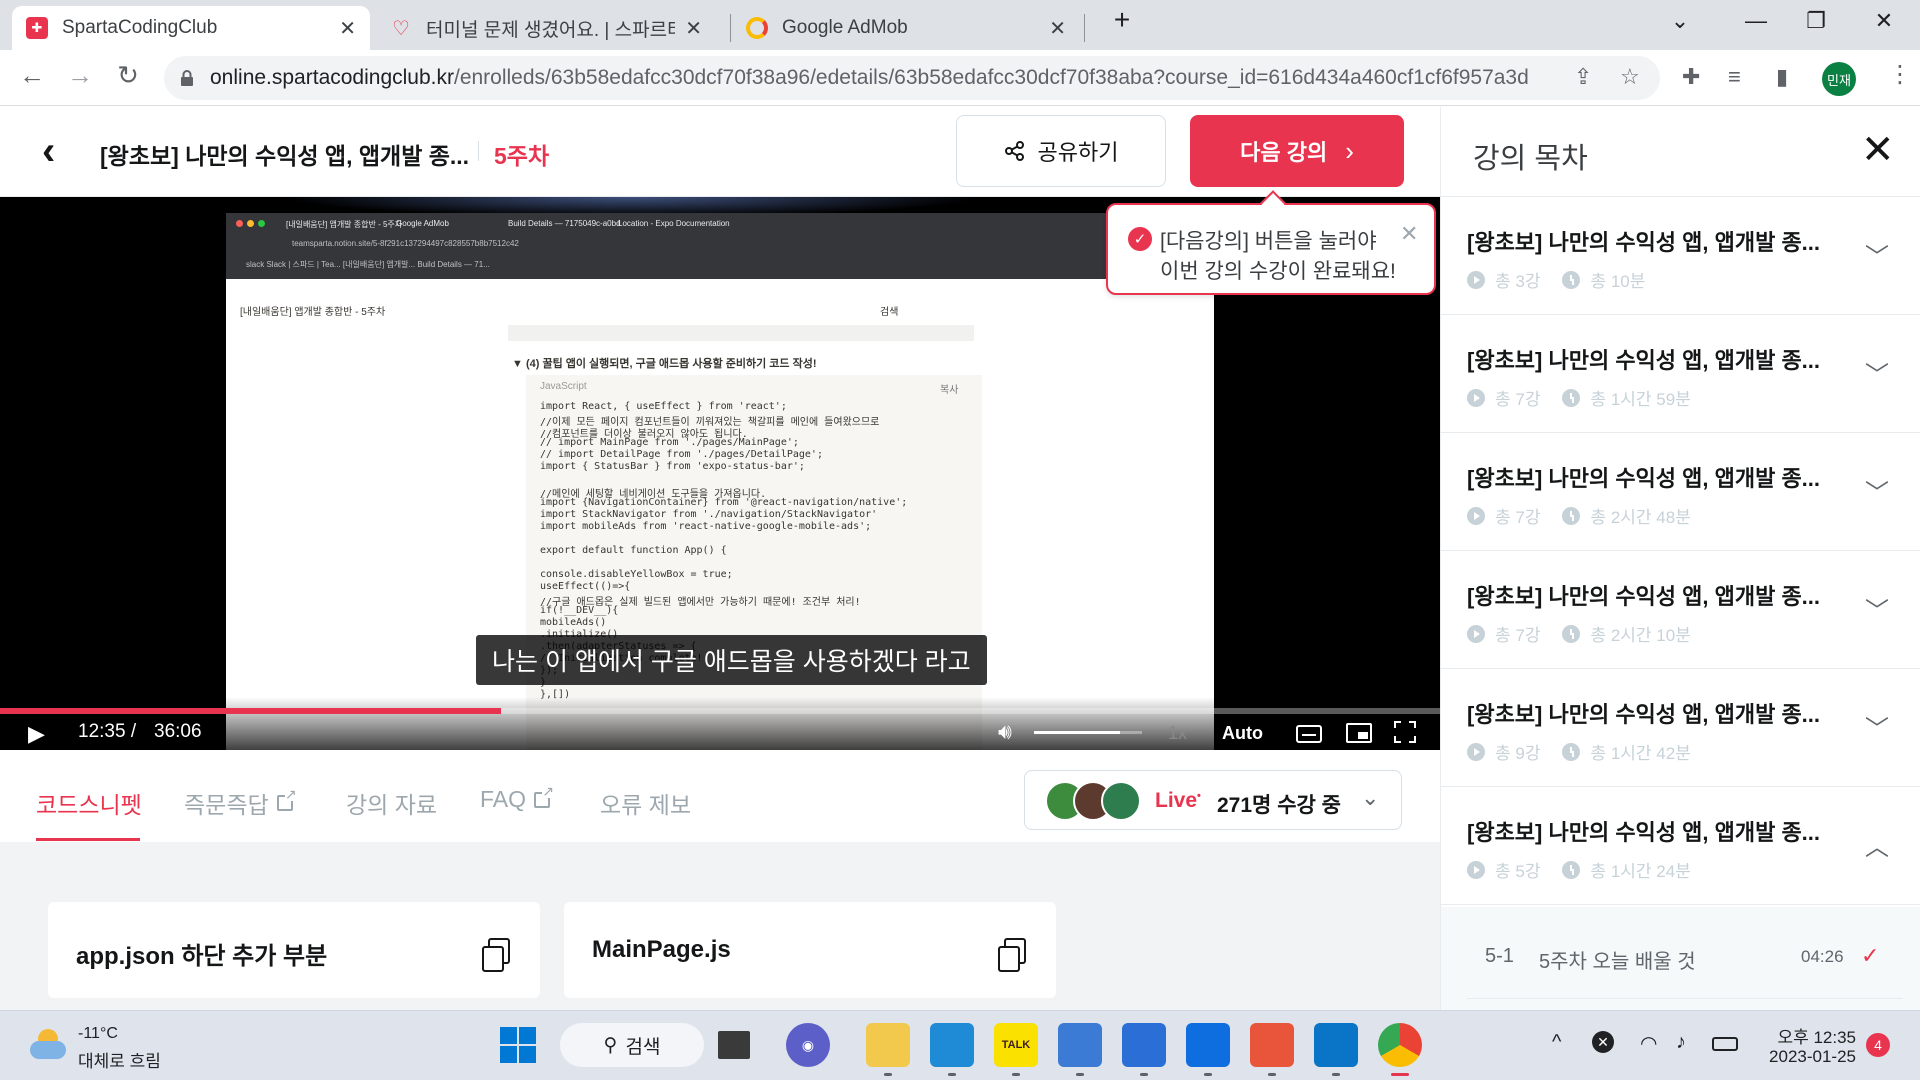 This screenshot has width=1920, height=1080. I want to click on forward-arrow-icon: →, so click(80, 75).